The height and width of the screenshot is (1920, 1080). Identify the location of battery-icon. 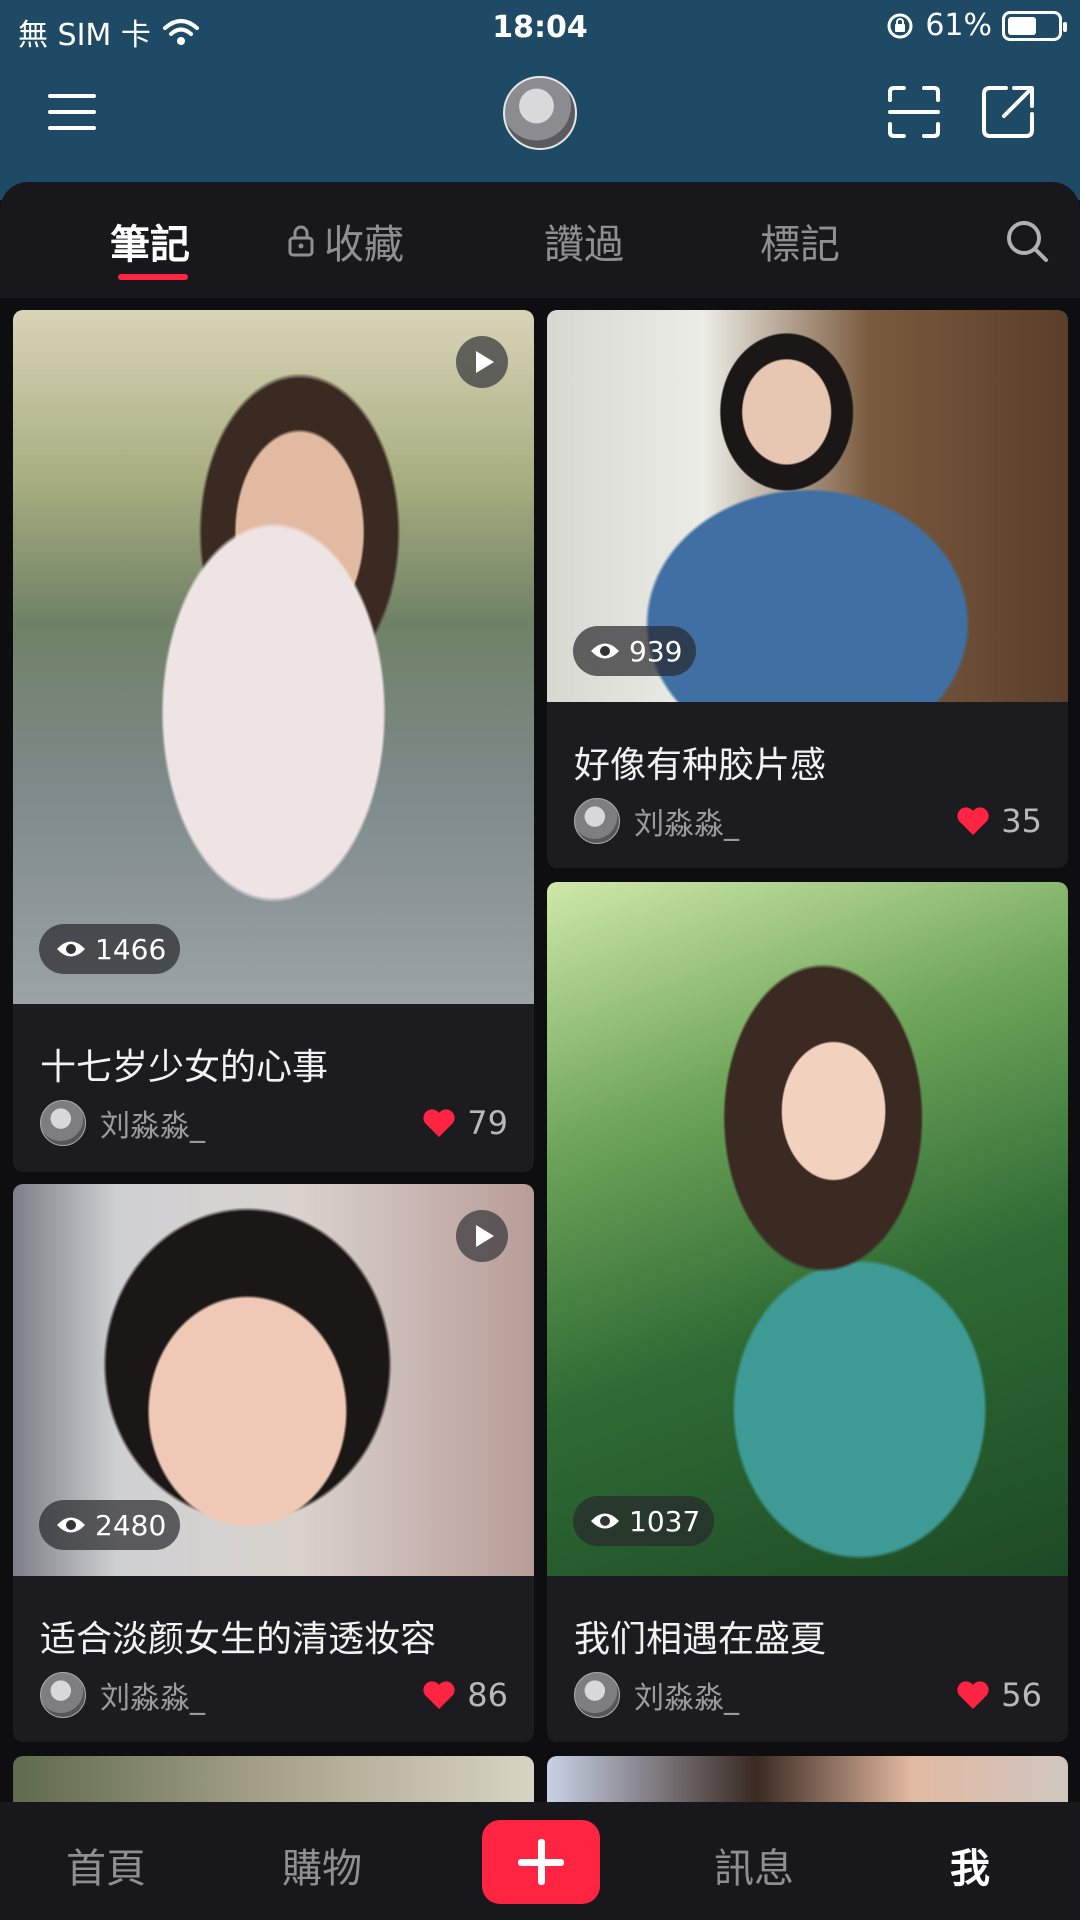
(1034, 25).